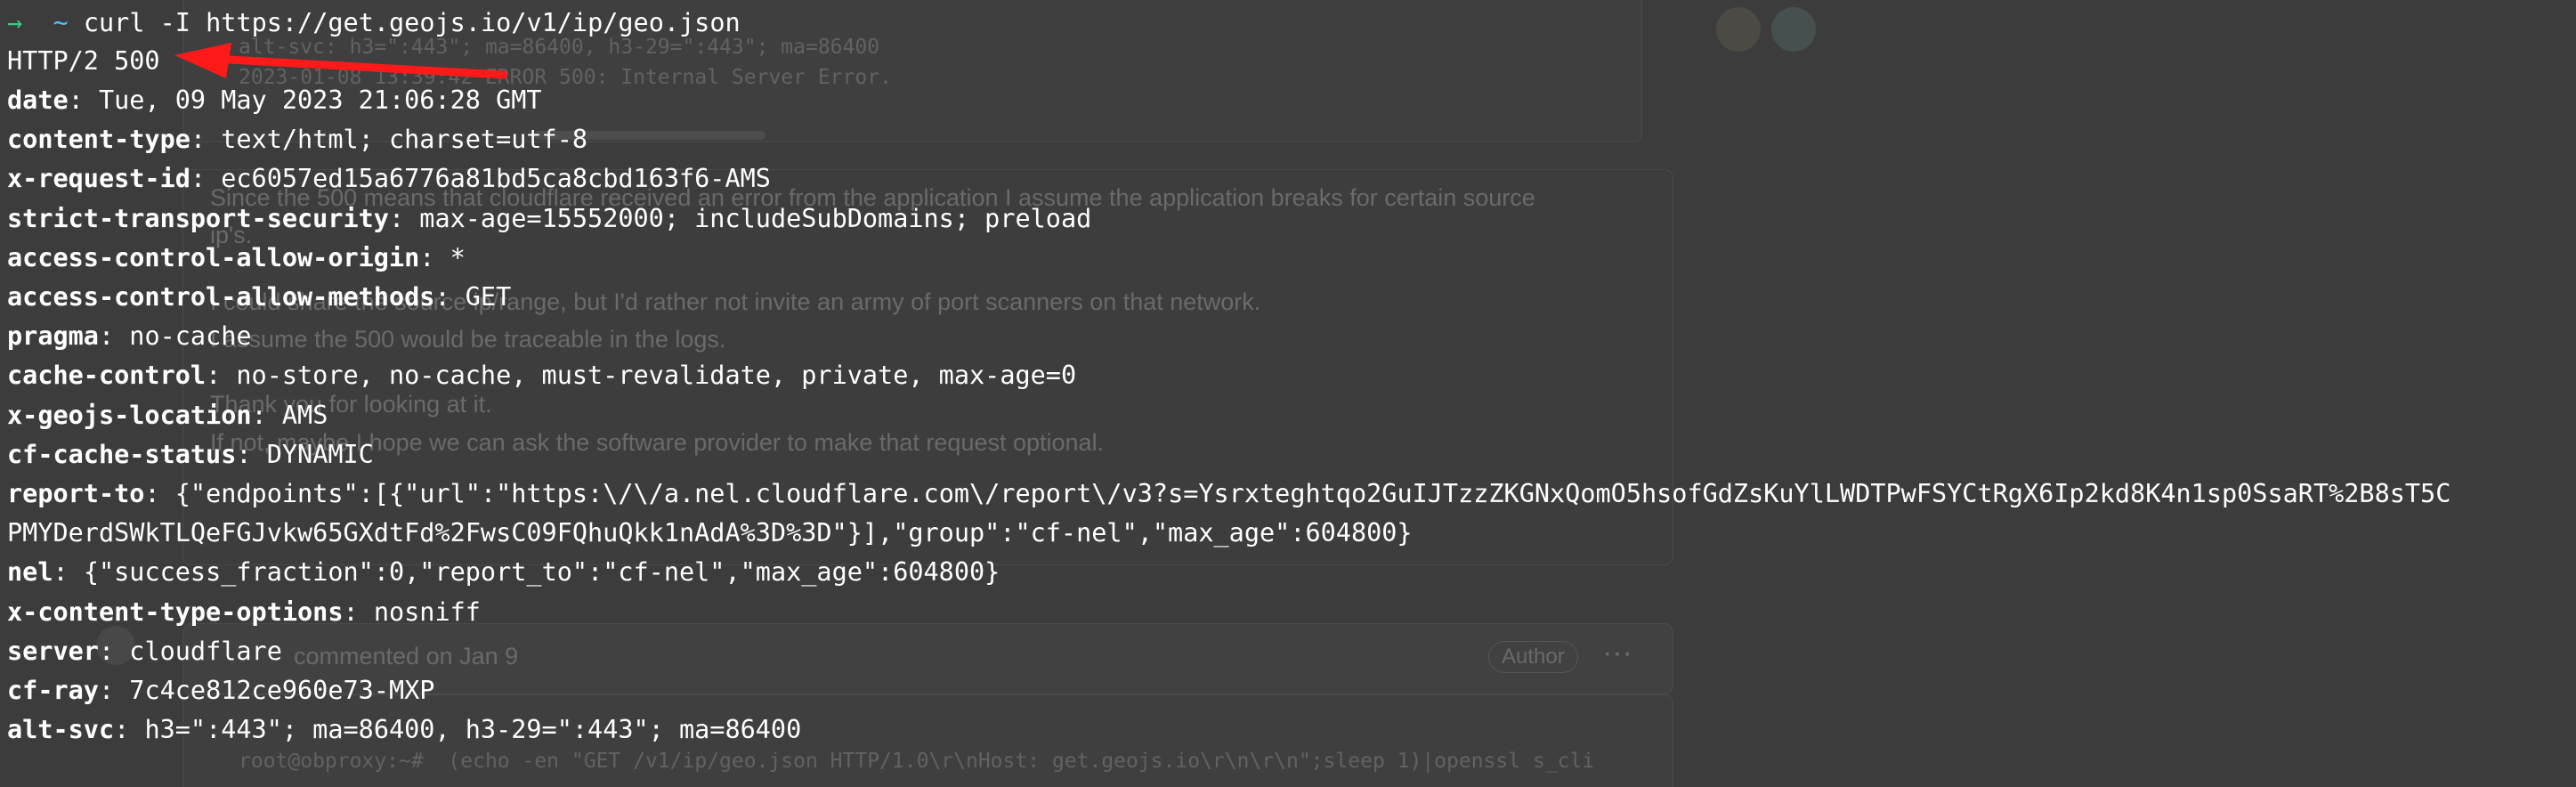 The width and height of the screenshot is (2576, 787). Describe the element at coordinates (205, 651) in the screenshot. I see `header-value: cloudflare` at that location.